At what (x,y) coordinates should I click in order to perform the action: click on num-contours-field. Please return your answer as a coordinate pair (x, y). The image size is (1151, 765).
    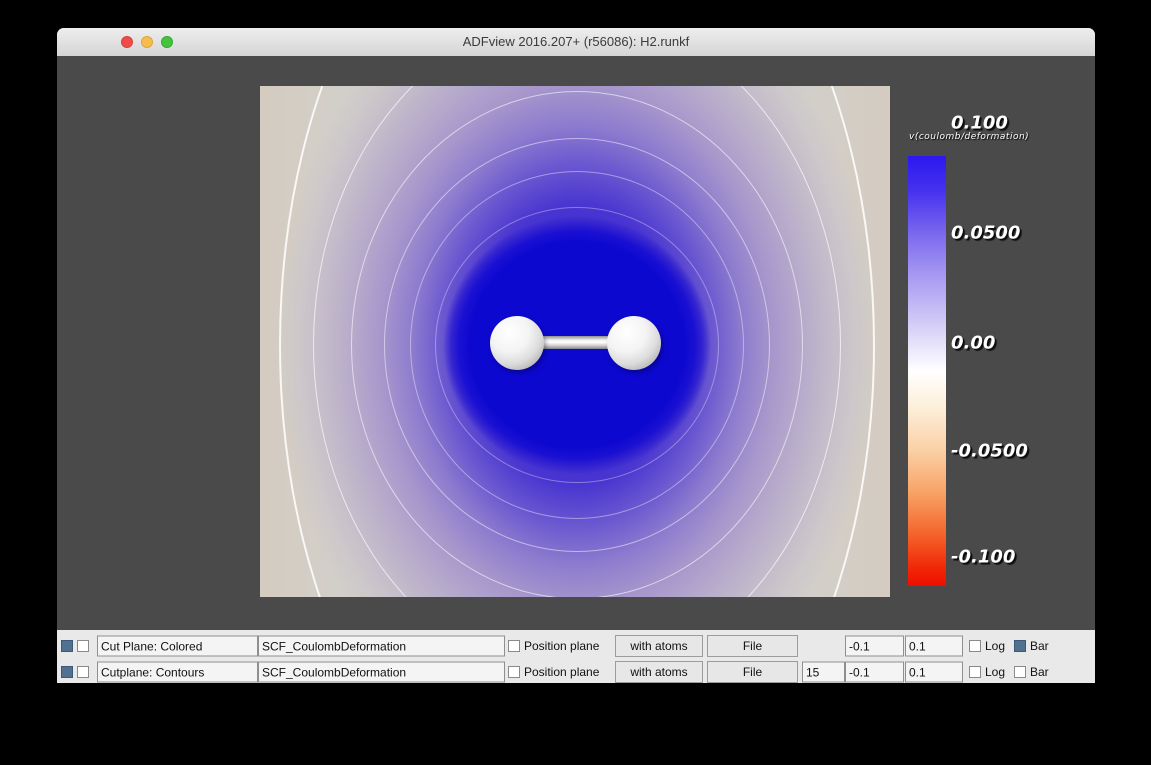
    Looking at the image, I should click on (823, 672).